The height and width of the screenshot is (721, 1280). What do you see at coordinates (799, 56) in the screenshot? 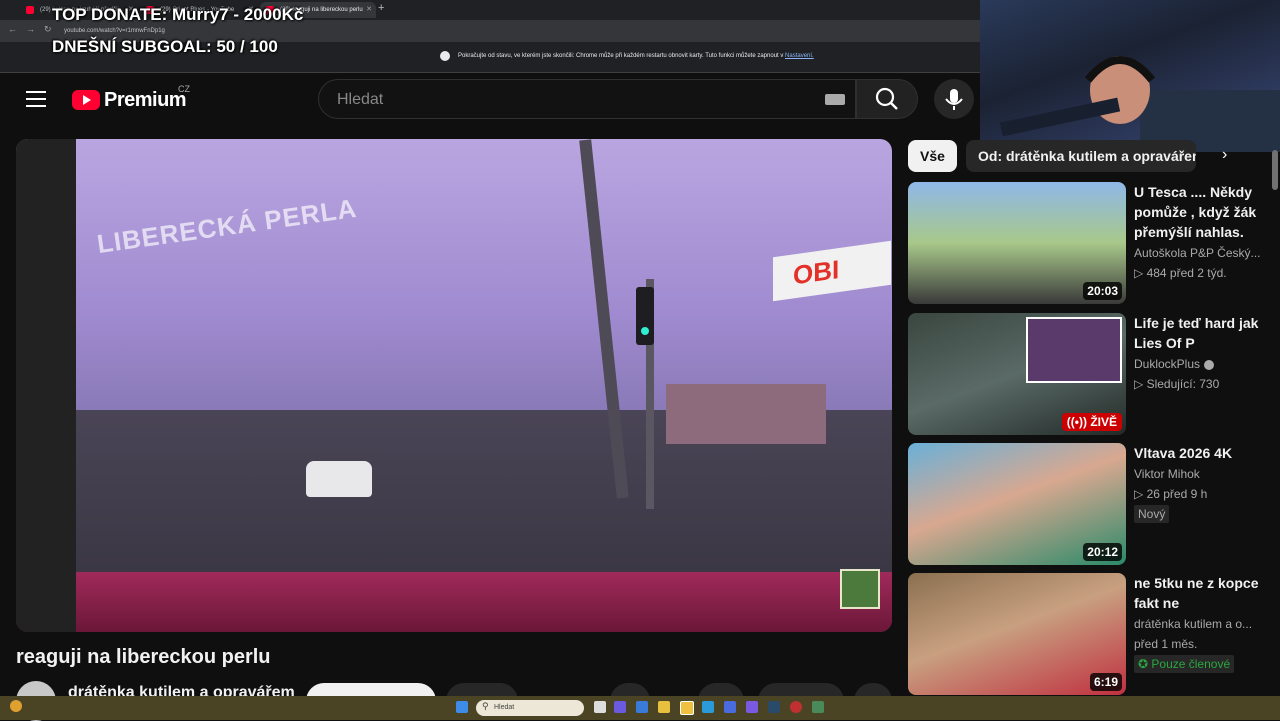
I see `settings-link: Nastavení.` at bounding box center [799, 56].